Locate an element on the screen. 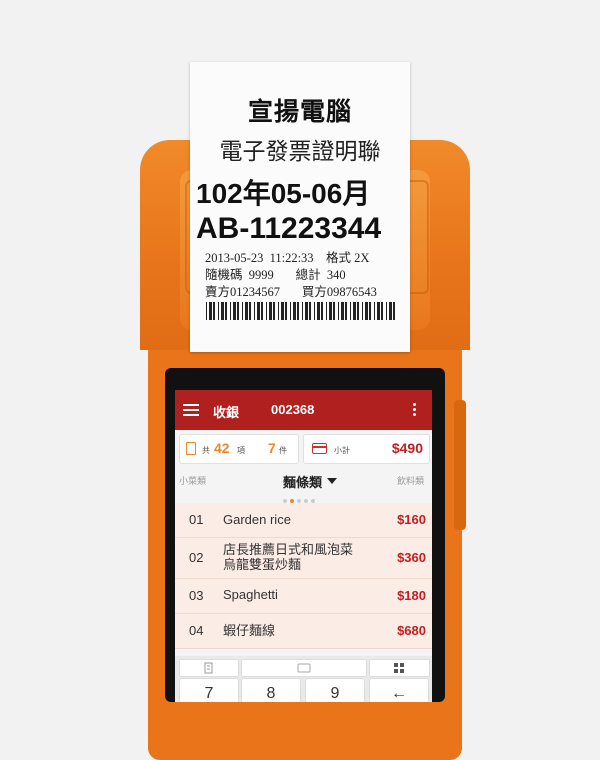 Image resolution: width=600 pixels, height=760 pixels. receipt-doc-type: 電子發票證明聯 is located at coordinates (300, 152).